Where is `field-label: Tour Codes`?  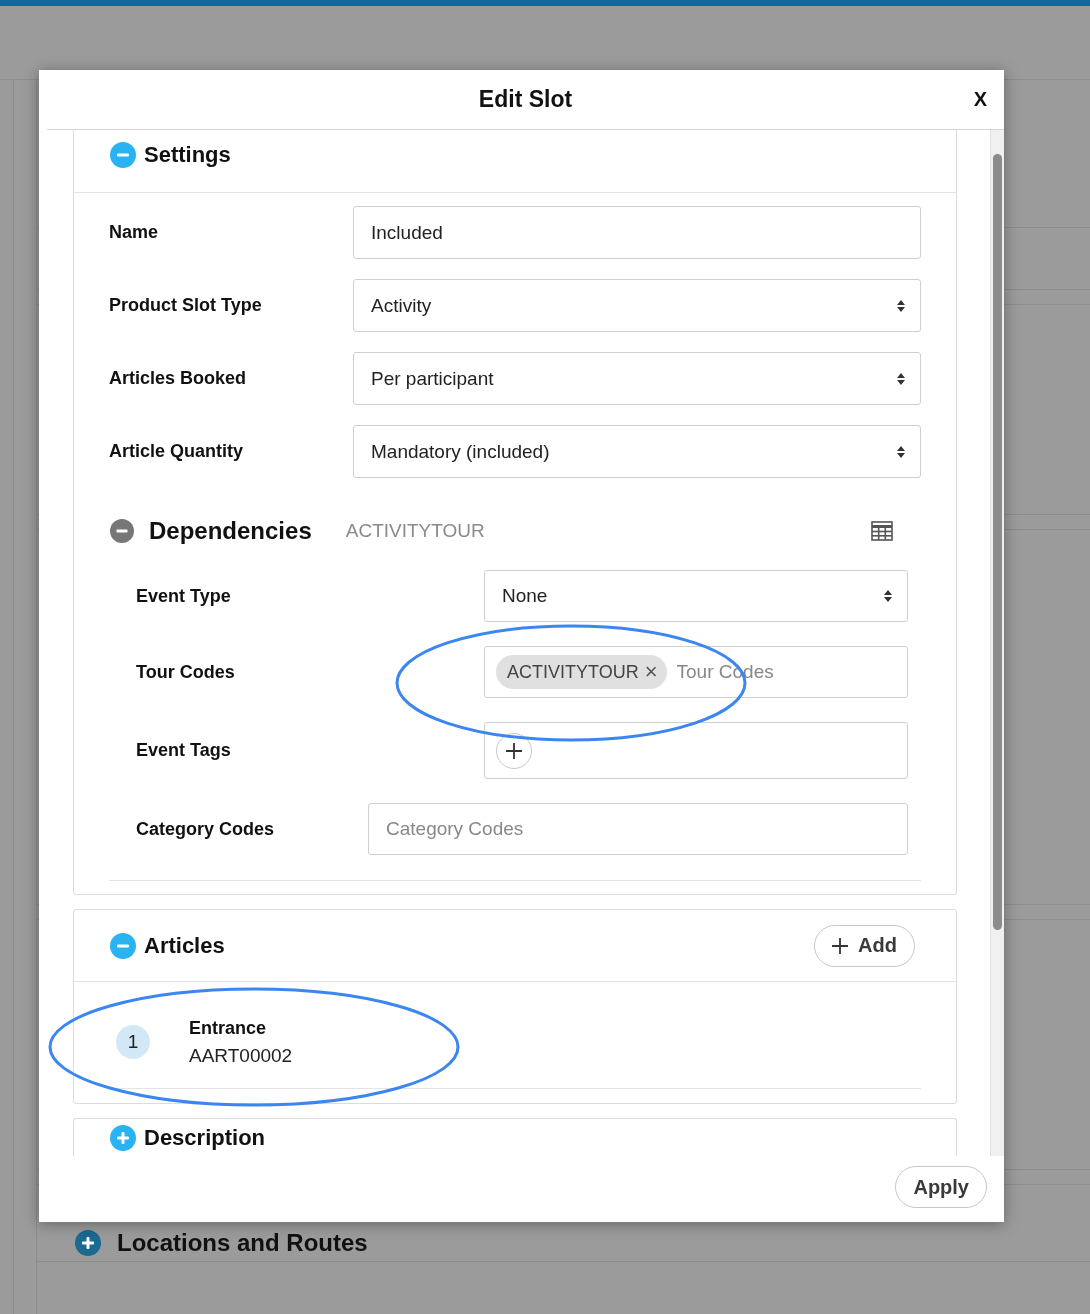
field-label: Tour Codes is located at coordinates (186, 672).